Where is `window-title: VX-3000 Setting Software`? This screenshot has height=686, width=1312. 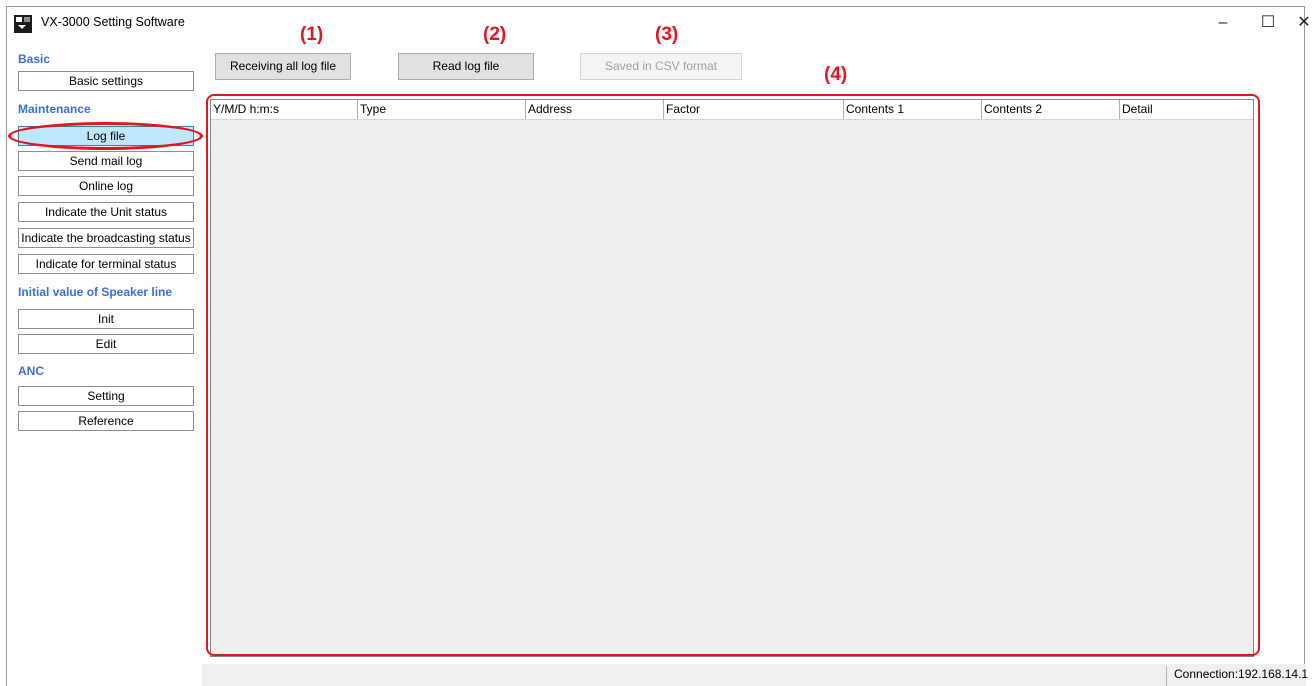
window-title: VX-3000 Setting Software is located at coordinates (113, 22).